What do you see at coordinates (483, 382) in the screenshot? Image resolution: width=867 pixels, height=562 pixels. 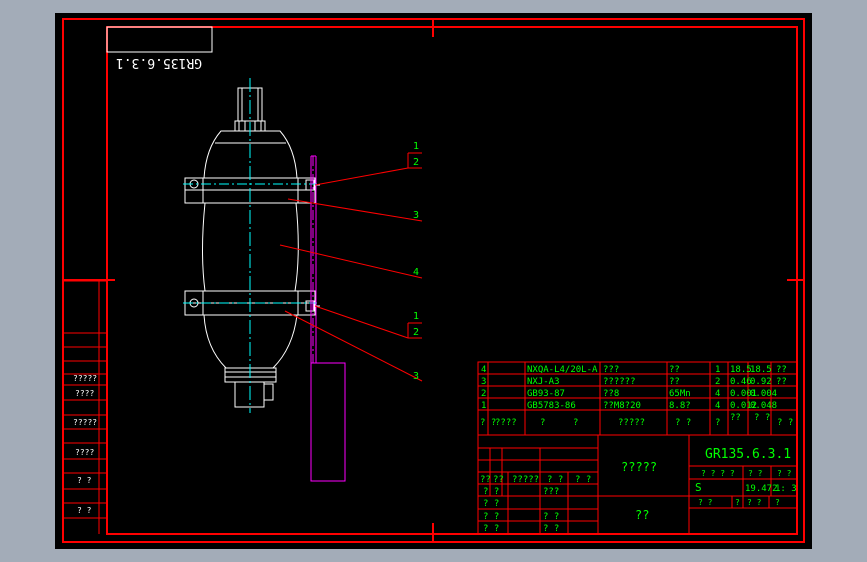 I see `svg-text: 3` at bounding box center [483, 382].